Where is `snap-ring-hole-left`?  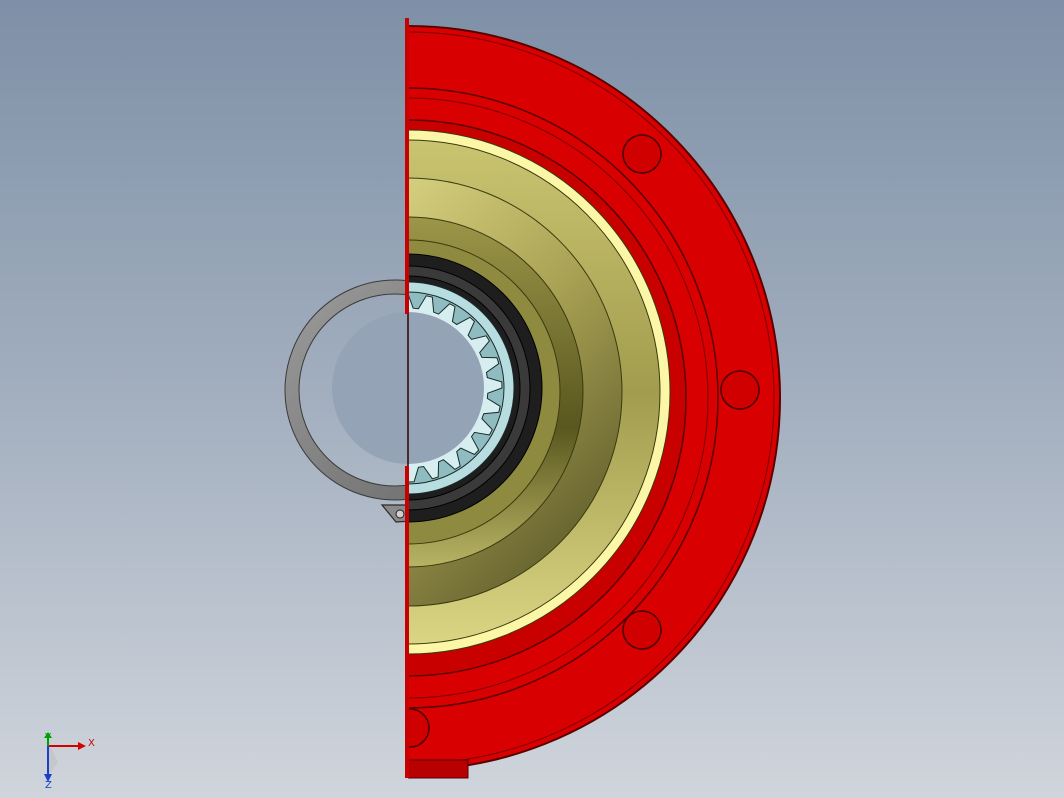 snap-ring-hole-left is located at coordinates (400, 514).